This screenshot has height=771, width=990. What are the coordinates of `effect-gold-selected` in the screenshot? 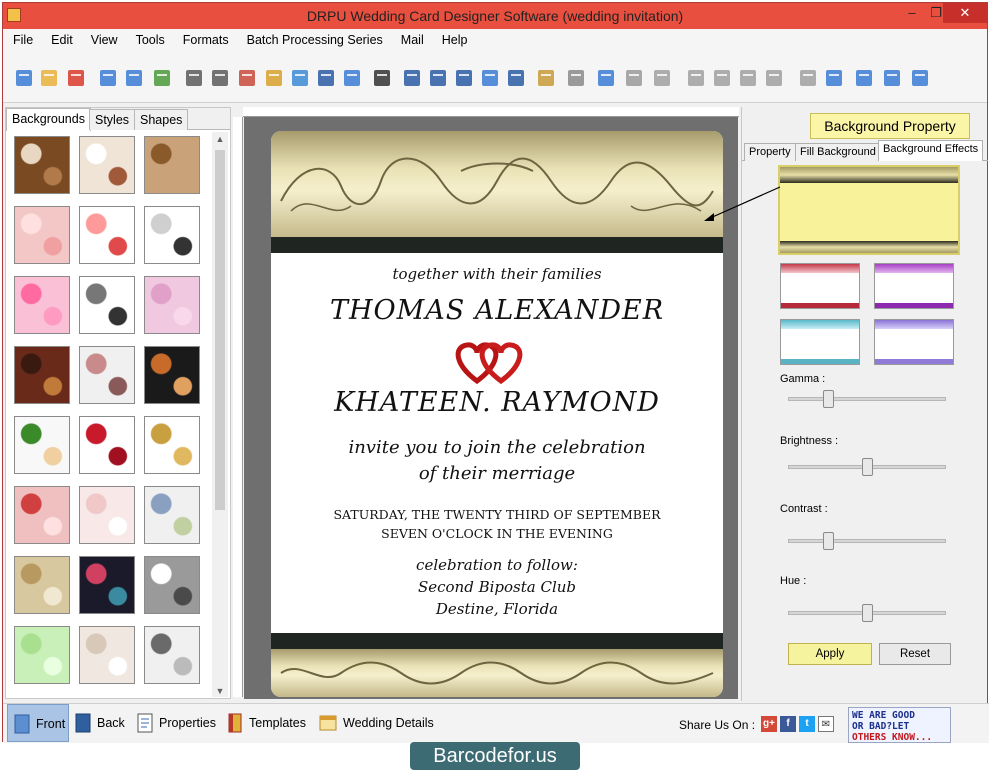 It's located at (869, 210).